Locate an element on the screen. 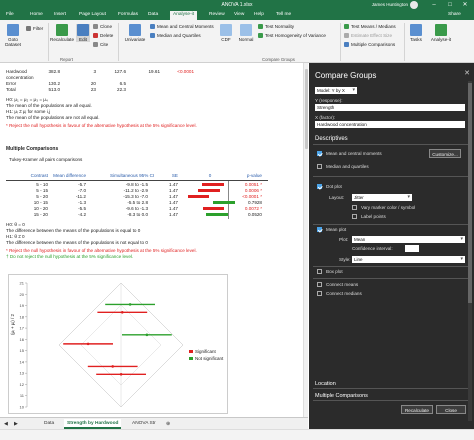 Image resolution: width=474 pixels, height=440 pixels. sheet-tab-anova: ANOVA Str is located at coordinates (144, 424).